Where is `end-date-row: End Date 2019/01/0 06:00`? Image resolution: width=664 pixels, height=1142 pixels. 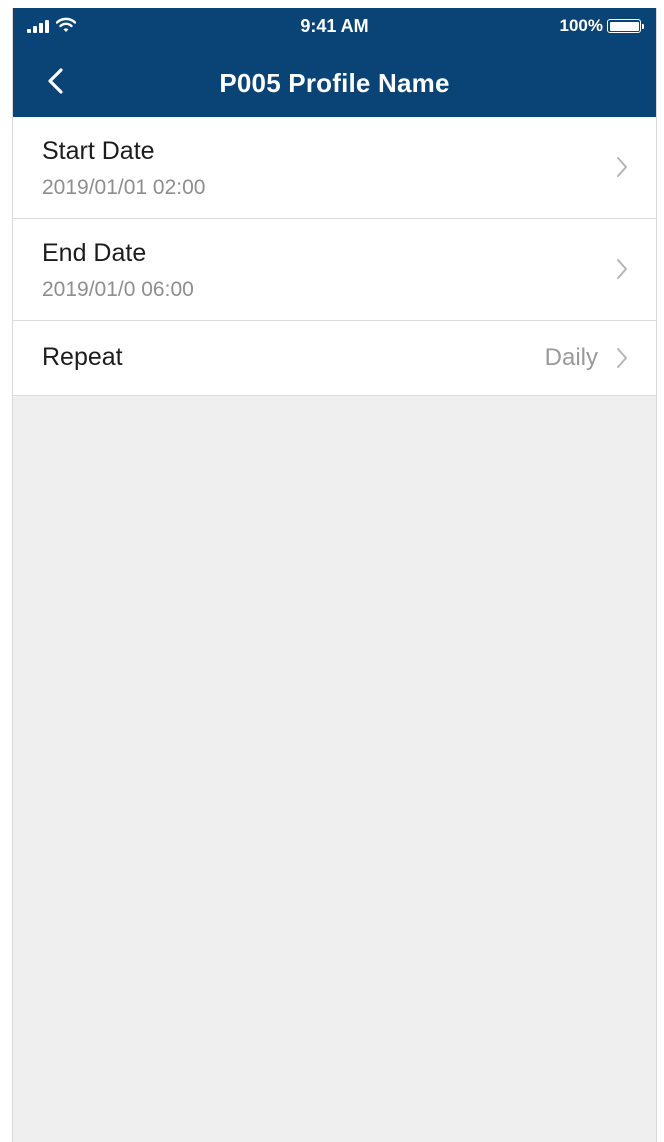
end-date-row: End Date 2019/01/0 06:00 is located at coordinates (334, 270).